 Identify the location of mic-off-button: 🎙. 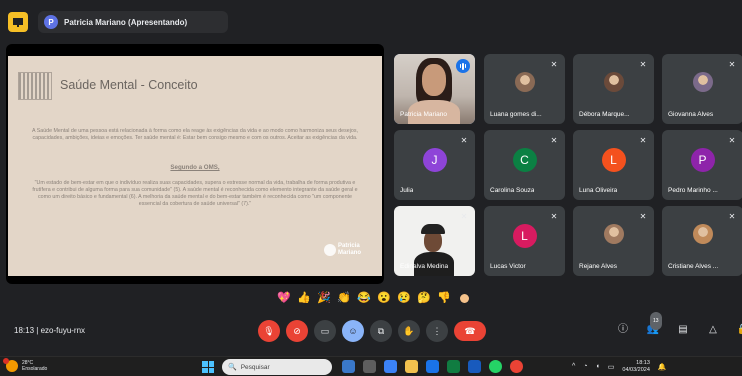
(269, 331).